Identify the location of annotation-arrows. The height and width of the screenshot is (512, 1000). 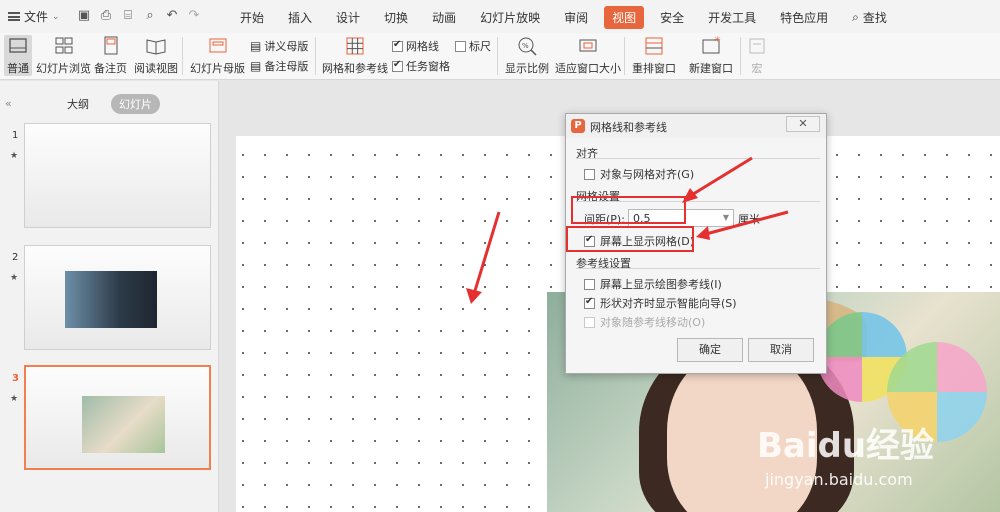
(627, 230).